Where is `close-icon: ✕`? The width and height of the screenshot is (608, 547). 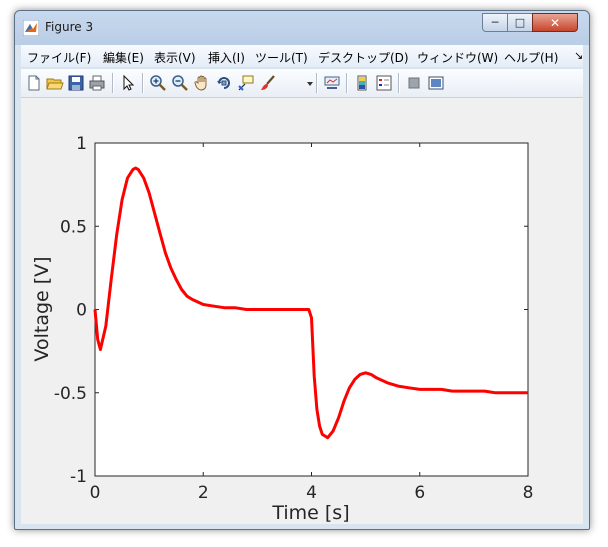
close-icon: ✕ is located at coordinates (555, 22).